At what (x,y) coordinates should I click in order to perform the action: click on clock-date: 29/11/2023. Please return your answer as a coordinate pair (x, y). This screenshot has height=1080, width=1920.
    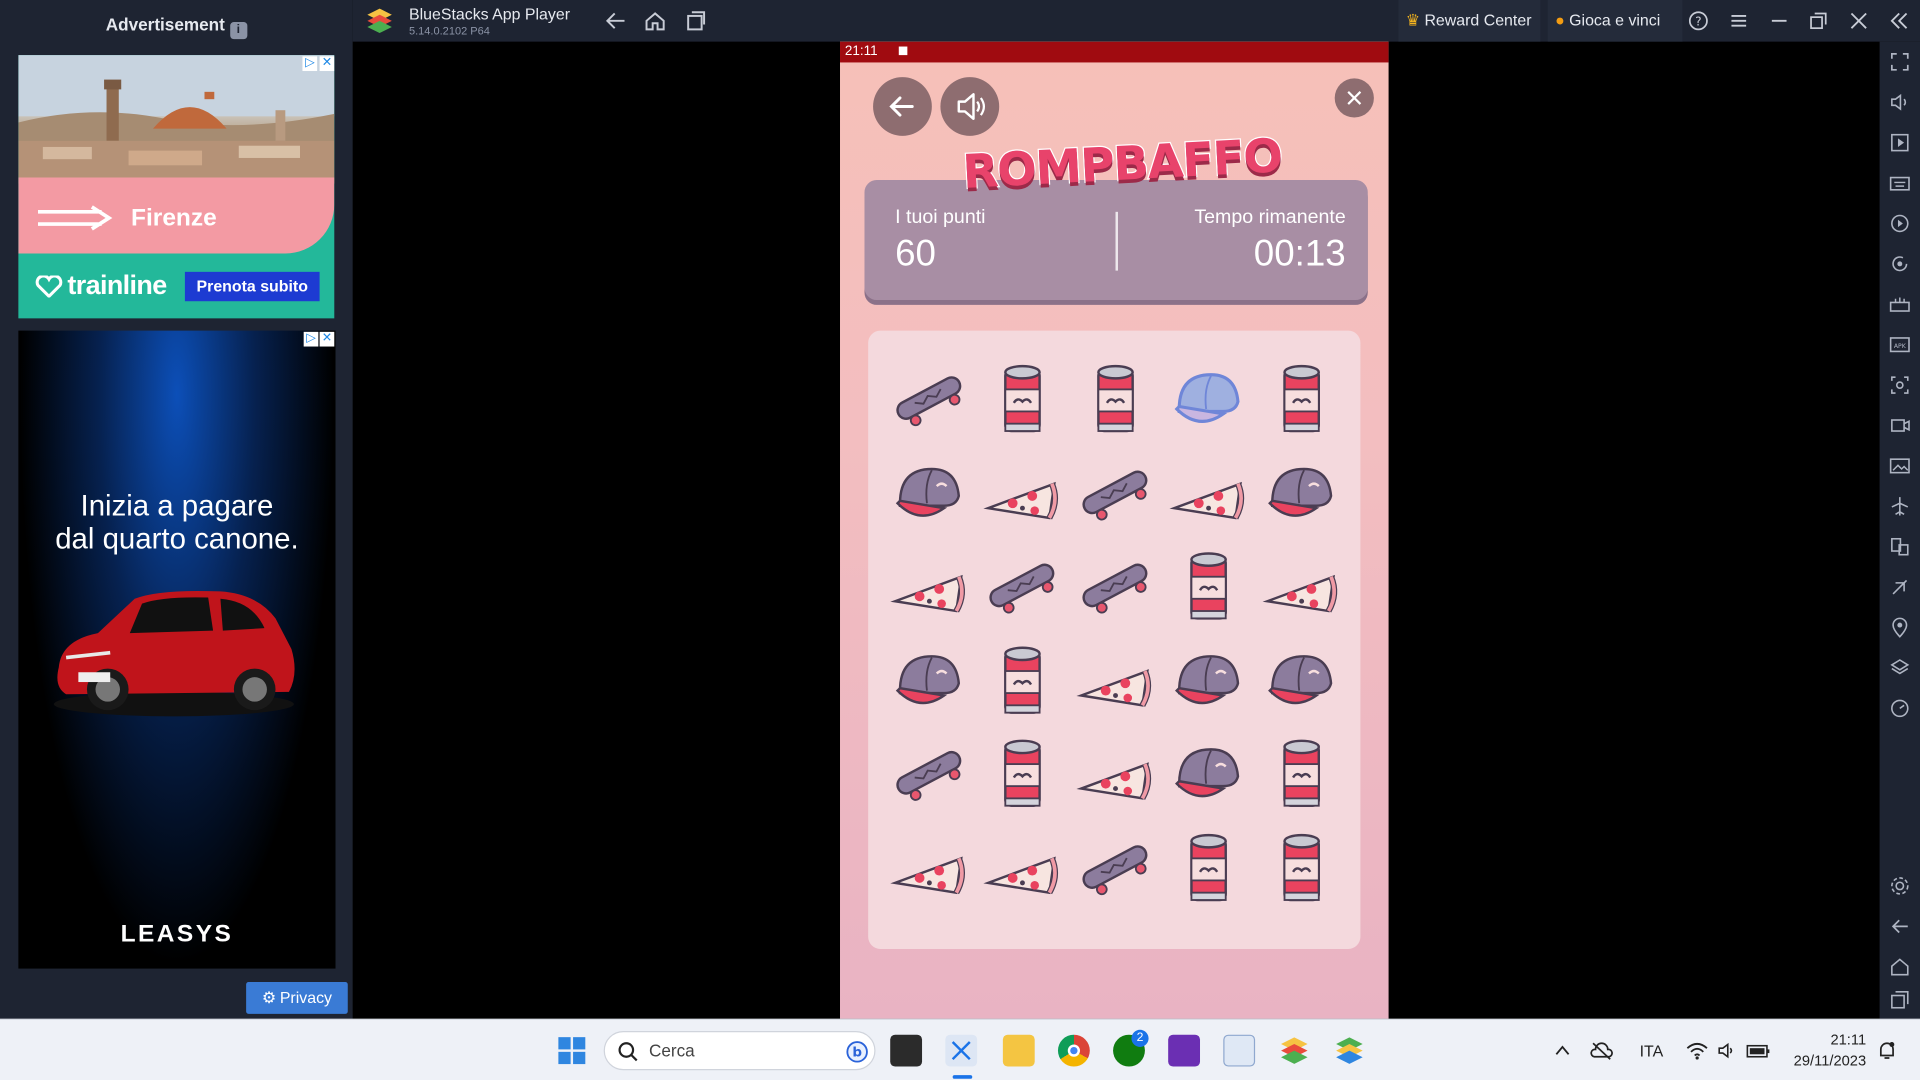
    Looking at the image, I should click on (1823, 1060).